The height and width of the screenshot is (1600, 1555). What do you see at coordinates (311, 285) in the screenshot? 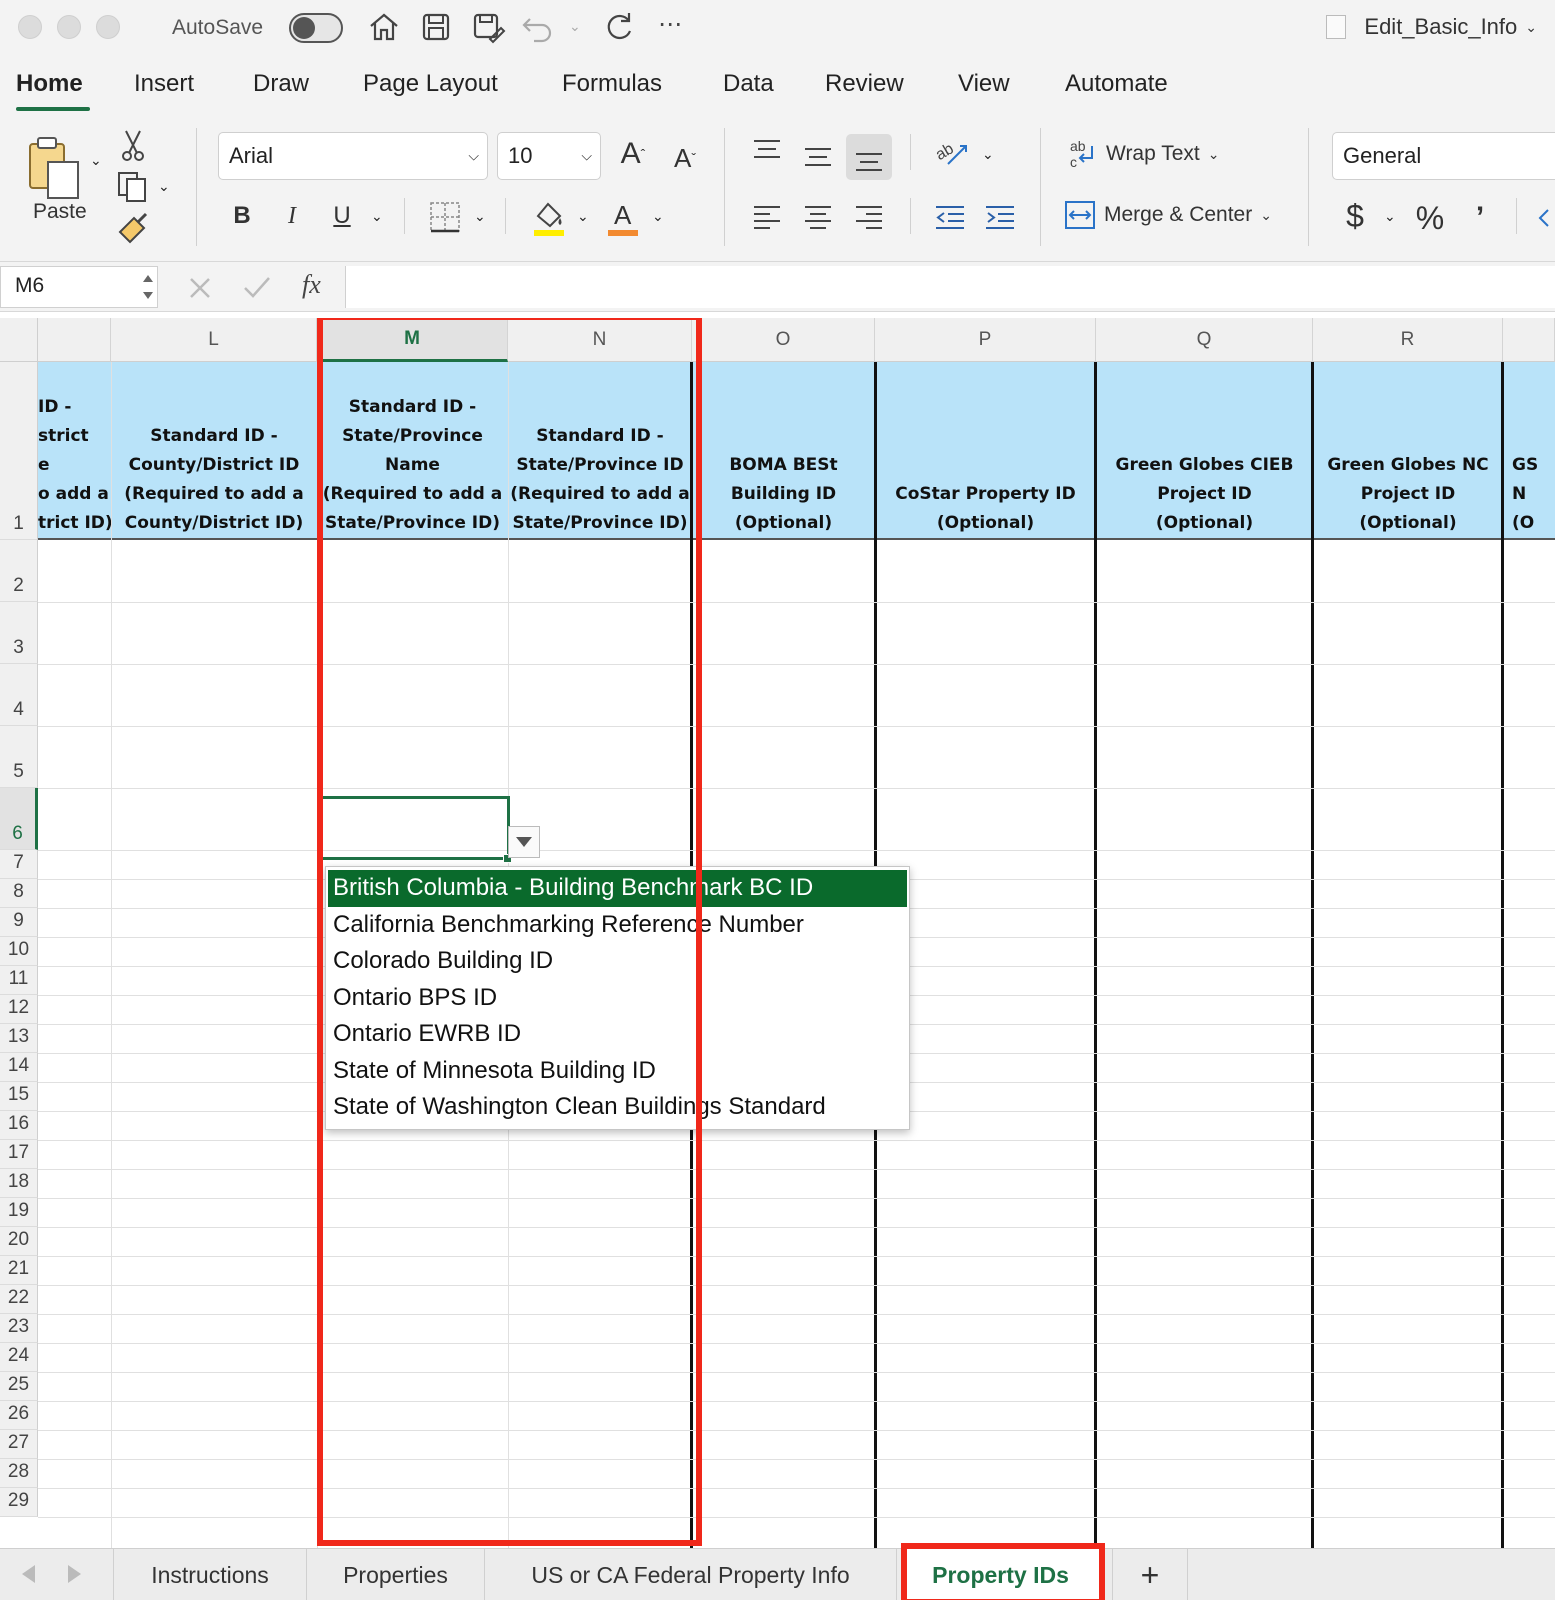
I see `insert-function-button: fx` at bounding box center [311, 285].